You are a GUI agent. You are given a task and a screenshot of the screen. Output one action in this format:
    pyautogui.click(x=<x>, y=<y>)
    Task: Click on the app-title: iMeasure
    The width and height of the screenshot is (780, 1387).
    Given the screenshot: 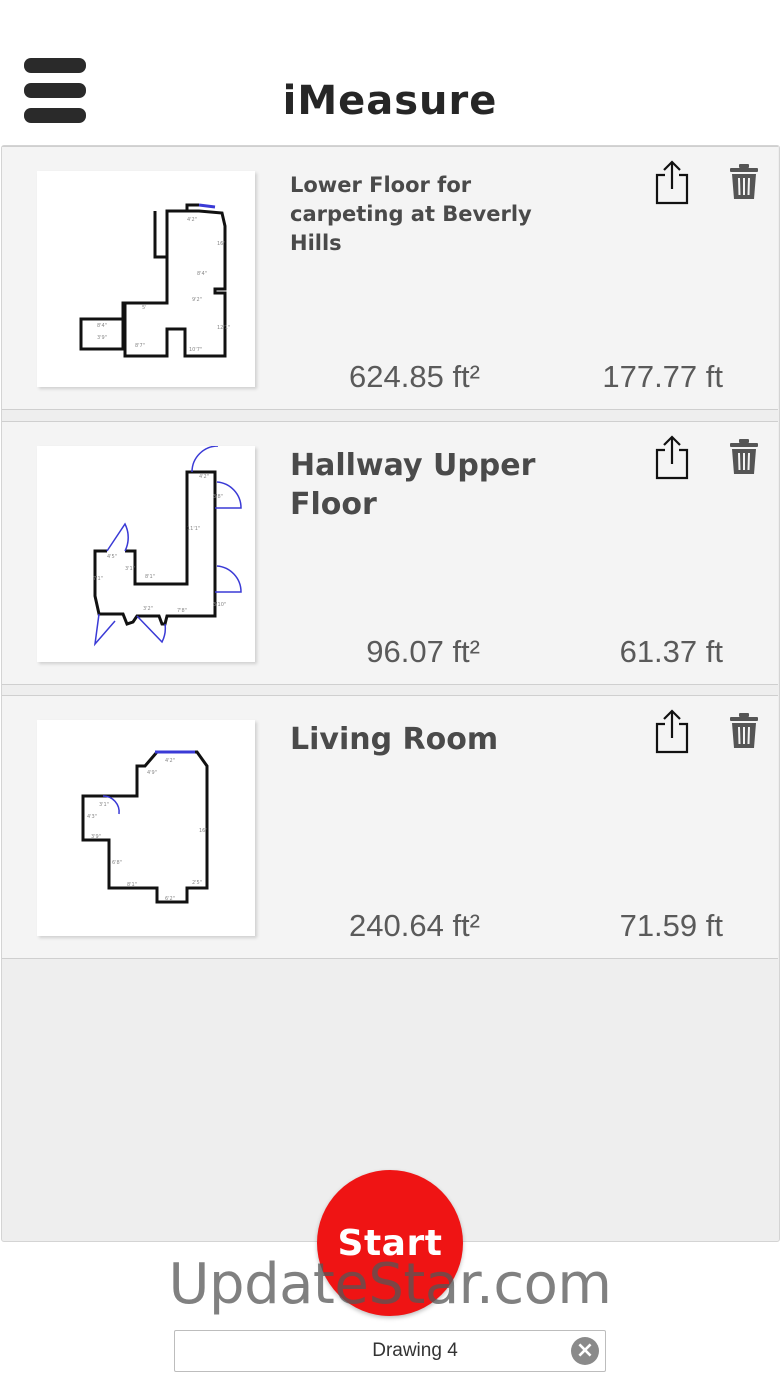 What is the action you would take?
    pyautogui.click(x=390, y=101)
    